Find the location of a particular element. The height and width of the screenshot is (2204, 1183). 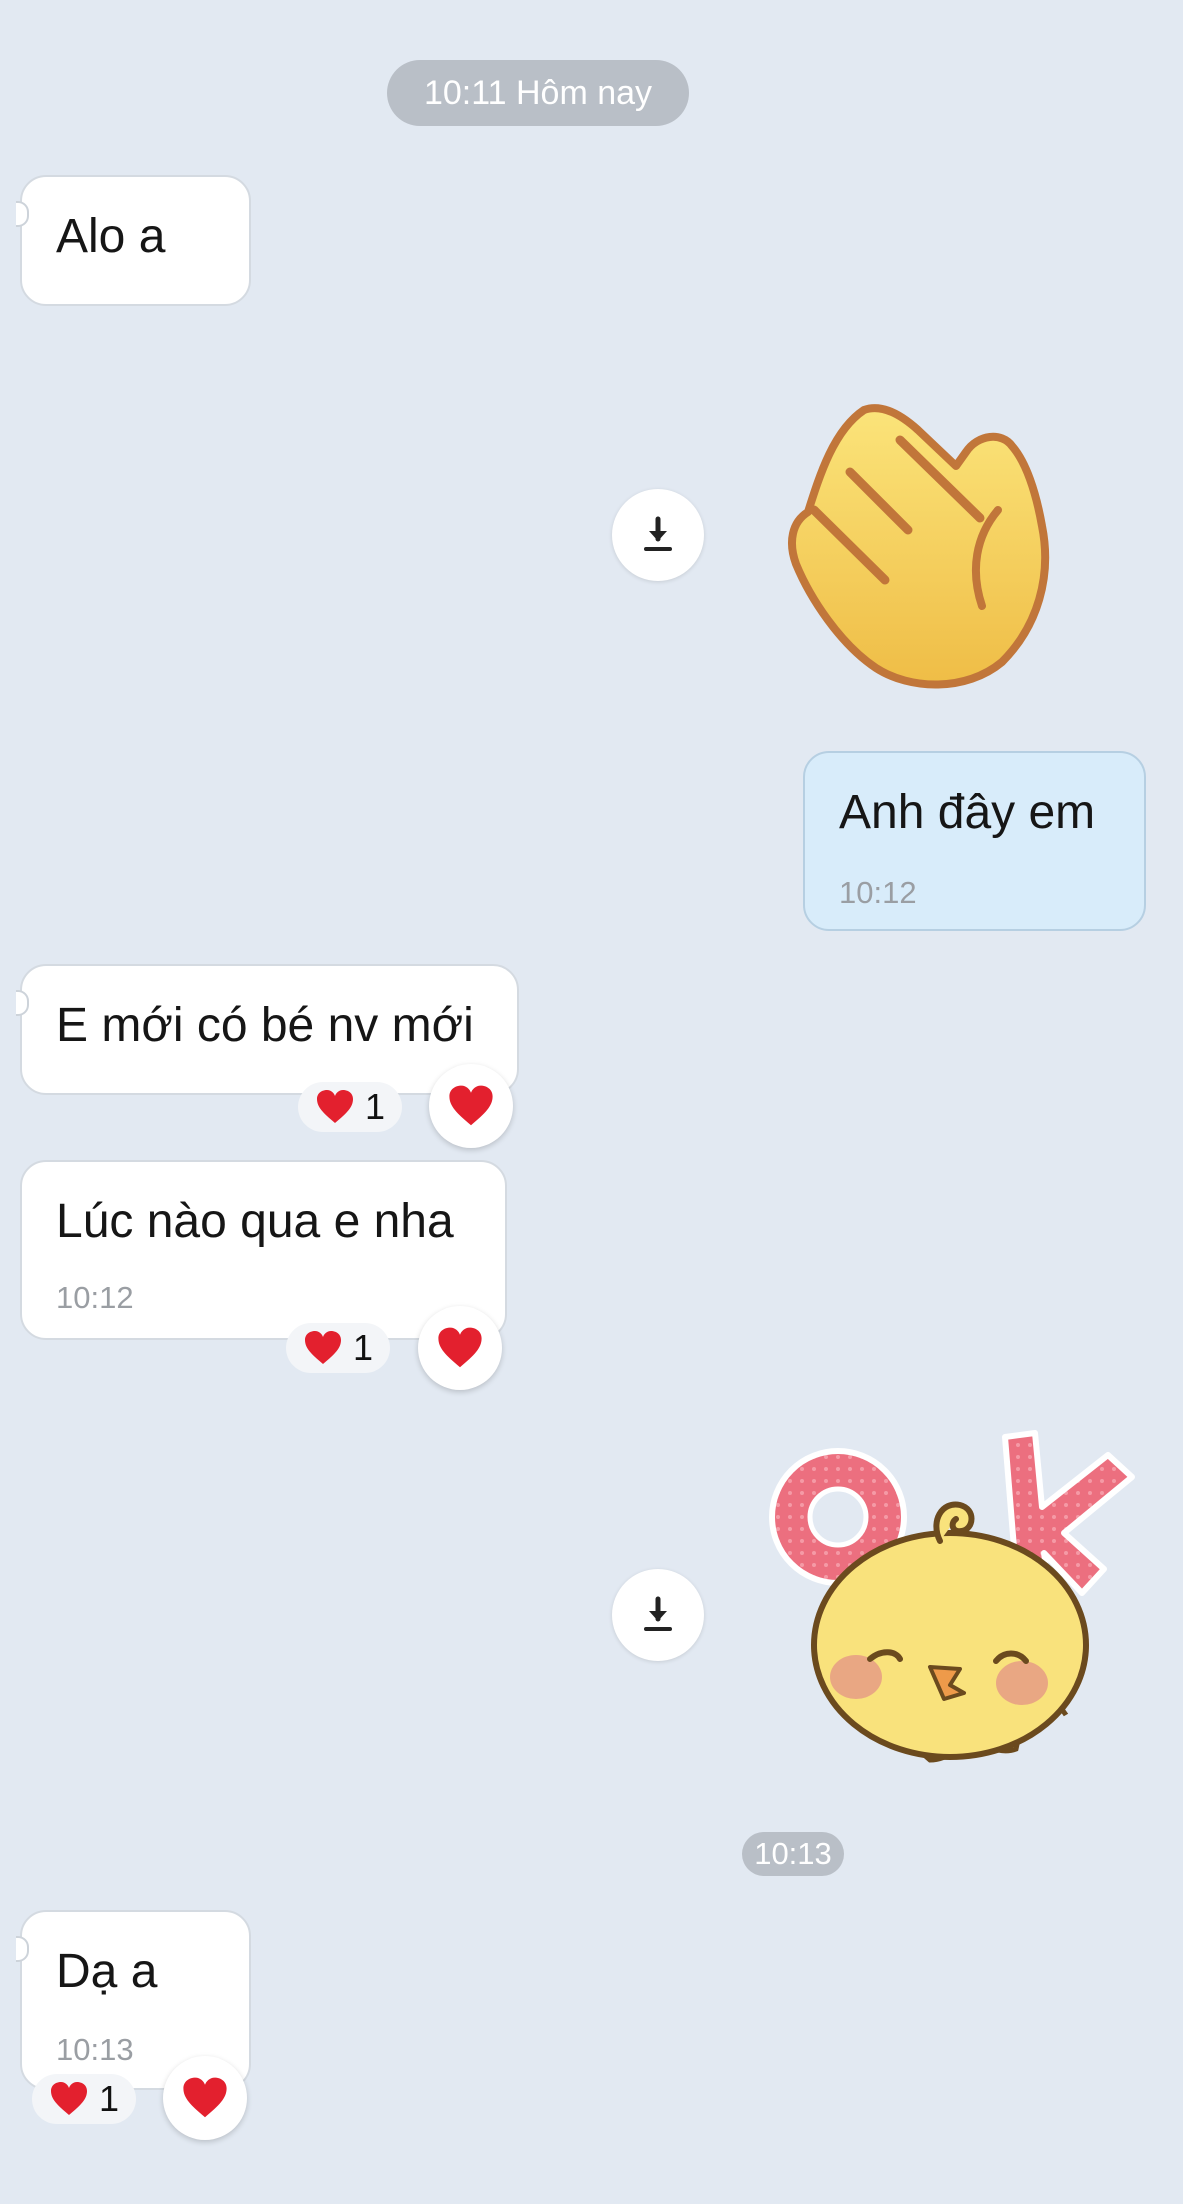

date-separator-text: 10:11 Hôm nay is located at coordinates (538, 92).